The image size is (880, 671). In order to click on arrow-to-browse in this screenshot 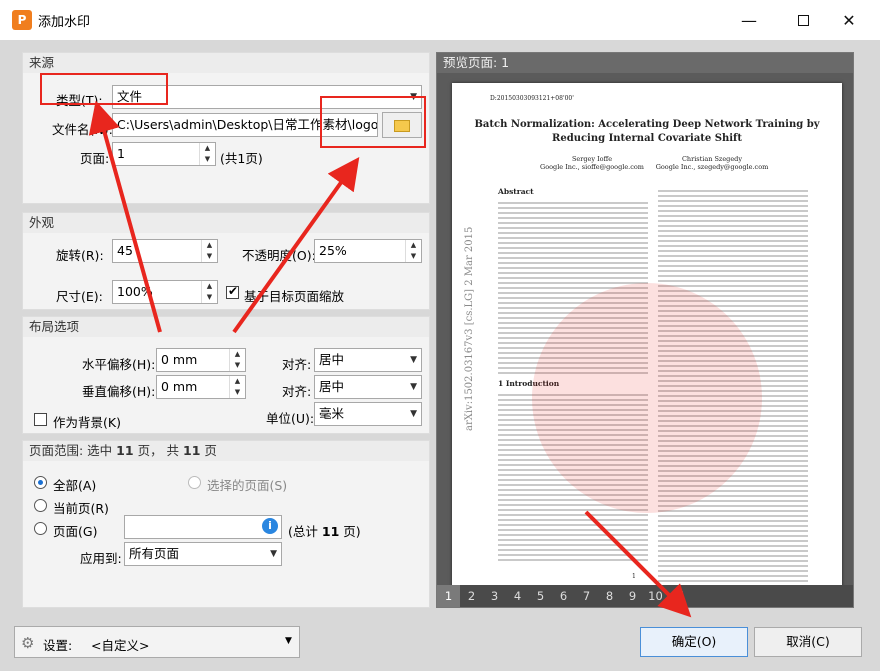, I will do `click(296, 245)`.